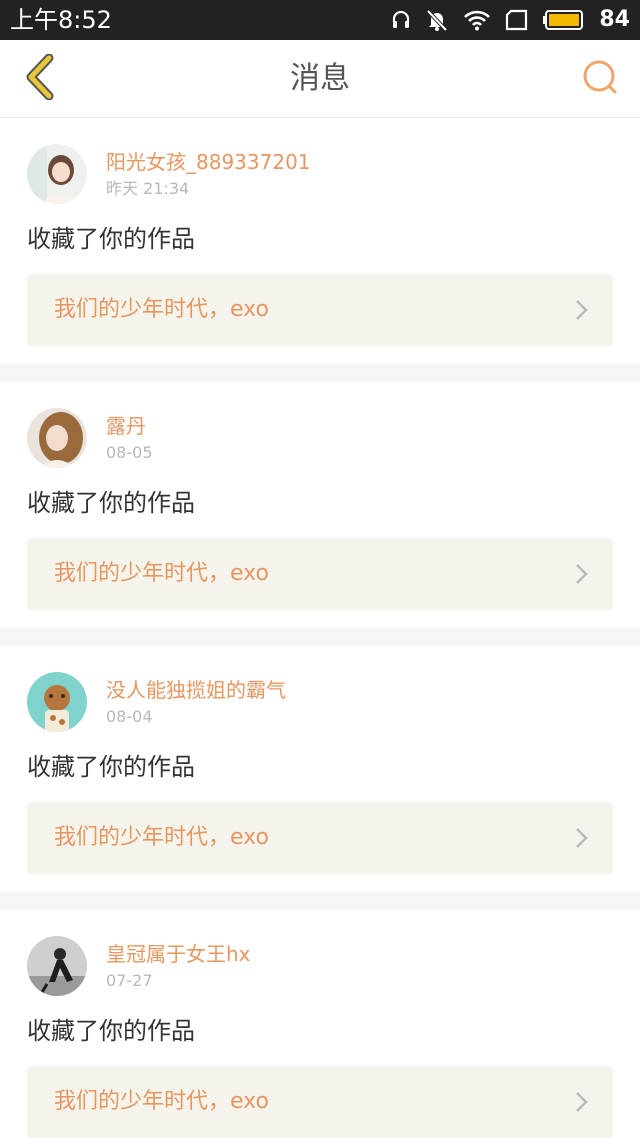 The height and width of the screenshot is (1138, 640). Describe the element at coordinates (437, 20) in the screenshot. I see `mute-bell-icon` at that location.